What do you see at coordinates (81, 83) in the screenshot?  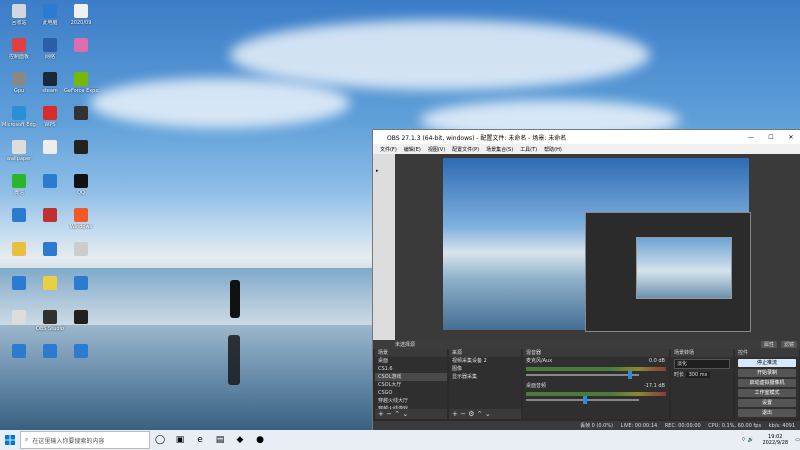 I see `desktop-icon: GeForce Experience` at bounding box center [81, 83].